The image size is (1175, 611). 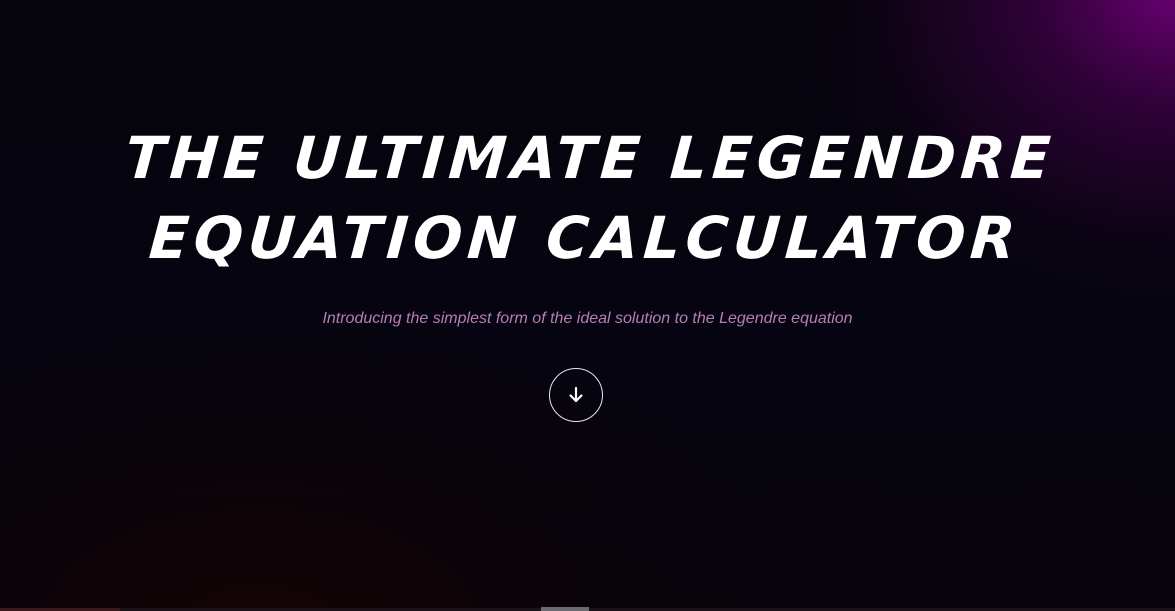 I want to click on hero-title-line-1: THE ULTIMATE LEGENDRE, so click(x=590, y=158).